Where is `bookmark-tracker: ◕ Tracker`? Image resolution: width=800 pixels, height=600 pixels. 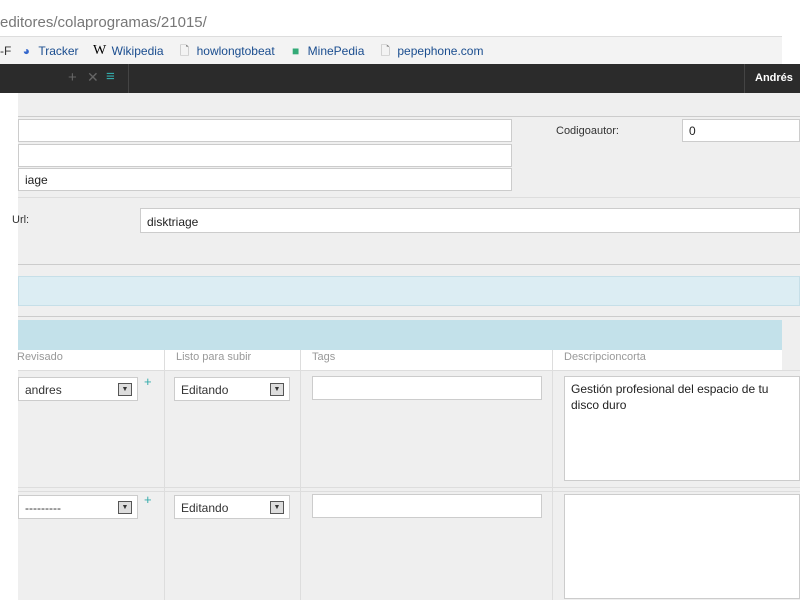
bookmark-tracker: ◕ Tracker is located at coordinates (49, 50).